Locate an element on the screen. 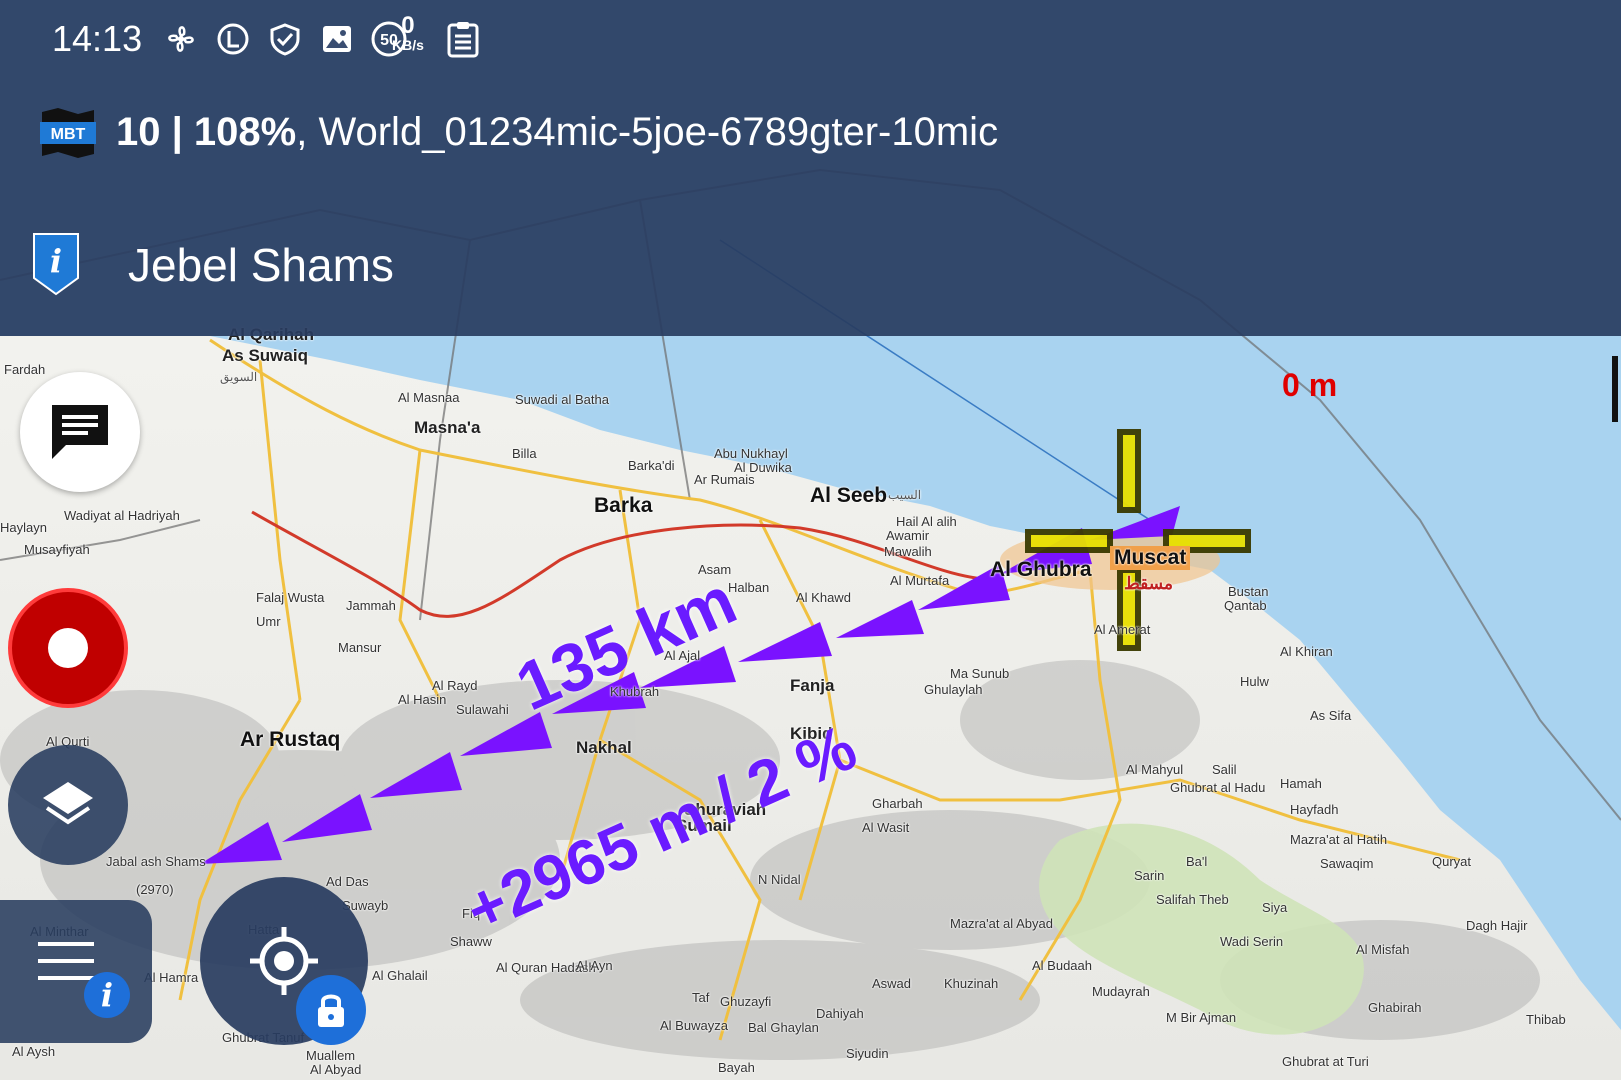 This screenshot has height=1080, width=1621. place-label: Sawaqim is located at coordinates (1346, 863).